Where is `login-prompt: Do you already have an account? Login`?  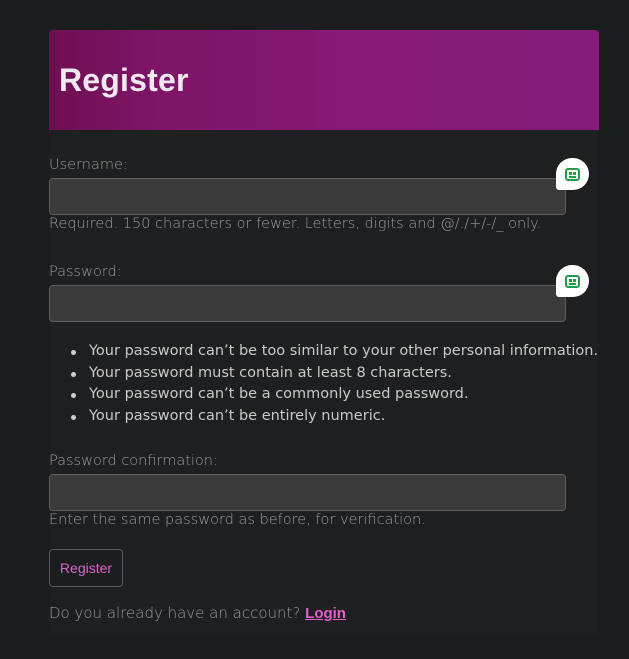
login-prompt: Do you already have an account? Login is located at coordinates (197, 613).